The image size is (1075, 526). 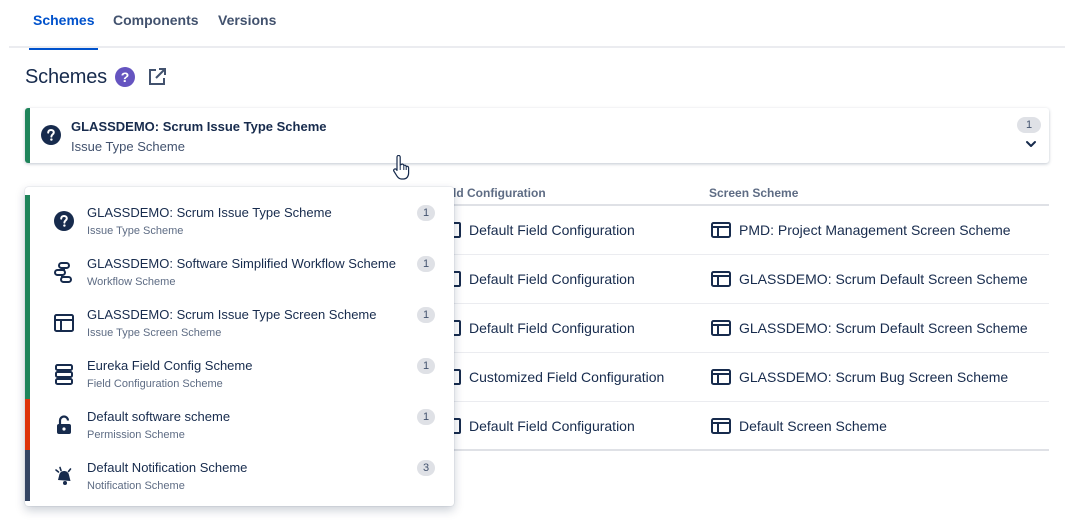 What do you see at coordinates (247, 30) in the screenshot?
I see `tab-versions: Versions` at bounding box center [247, 30].